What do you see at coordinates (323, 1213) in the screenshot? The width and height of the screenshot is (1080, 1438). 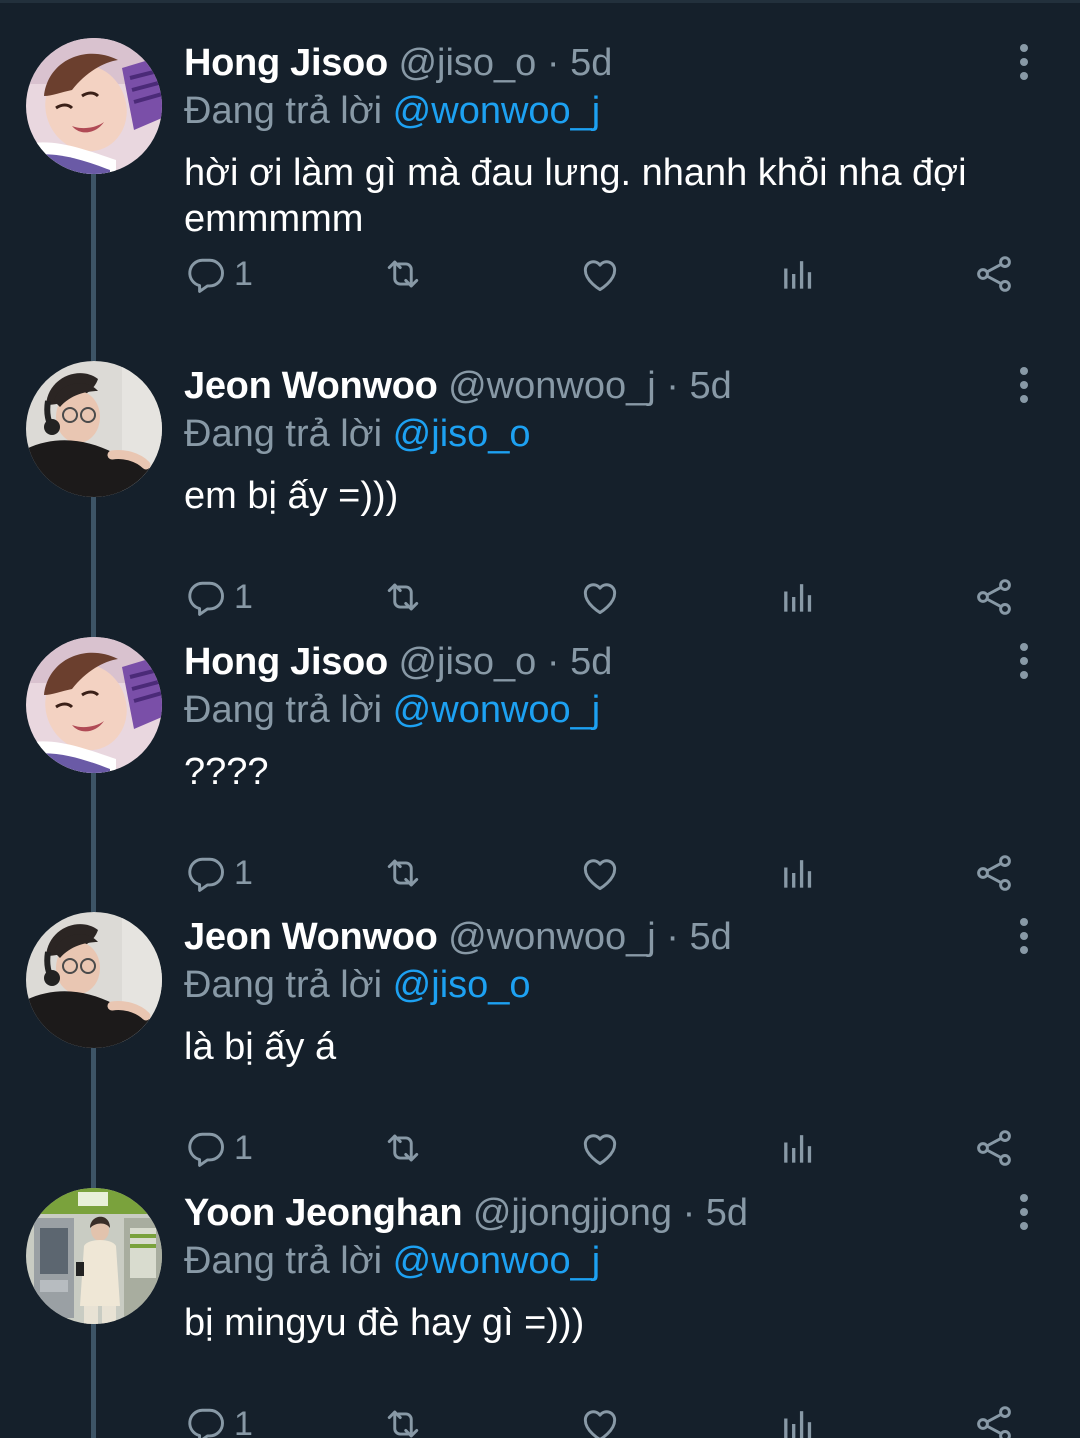 I see `display-name: Yoon Jeonghan` at bounding box center [323, 1213].